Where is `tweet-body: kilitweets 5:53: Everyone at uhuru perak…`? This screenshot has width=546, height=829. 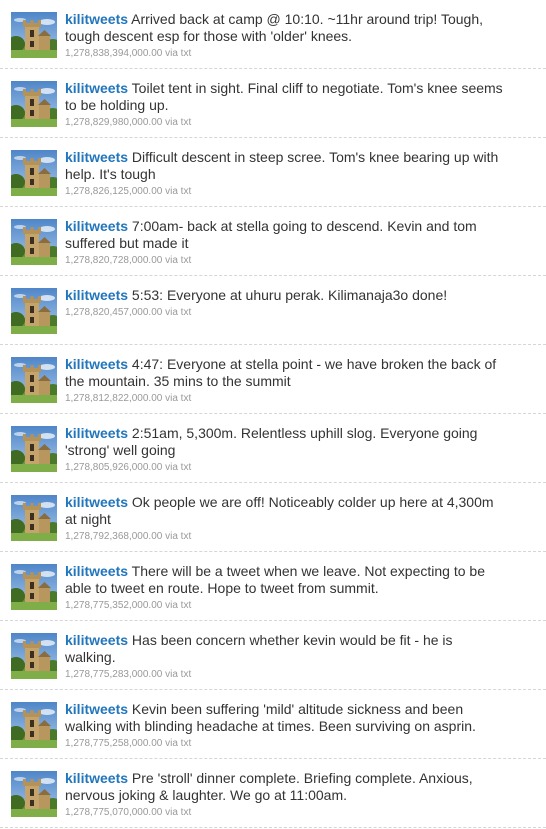
tweet-body: kilitweets 5:53: Everyone at uhuru perak… is located at coordinates (285, 303).